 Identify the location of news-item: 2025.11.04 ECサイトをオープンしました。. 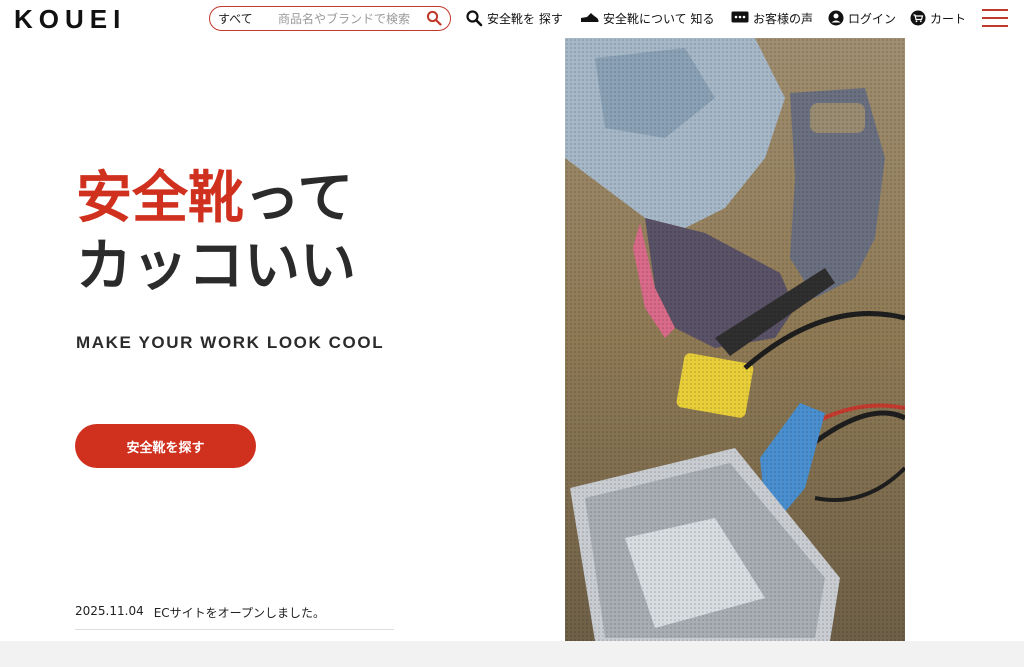
(234, 617).